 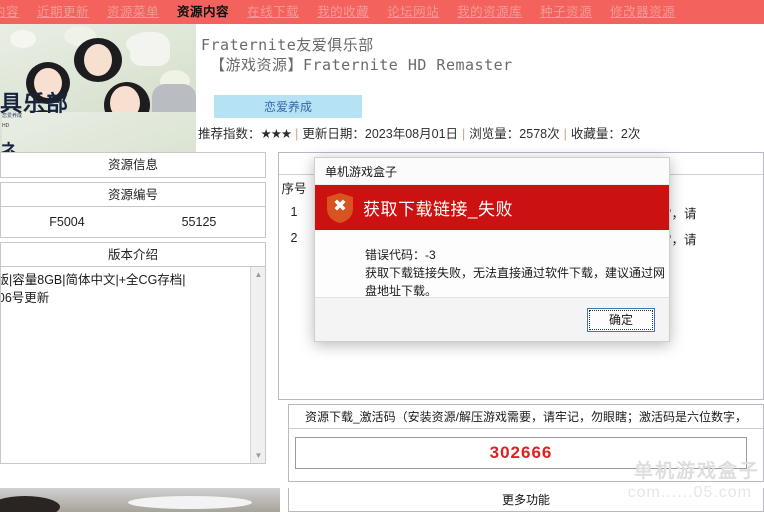 I want to click on ok-button: 确定, so click(x=621, y=319).